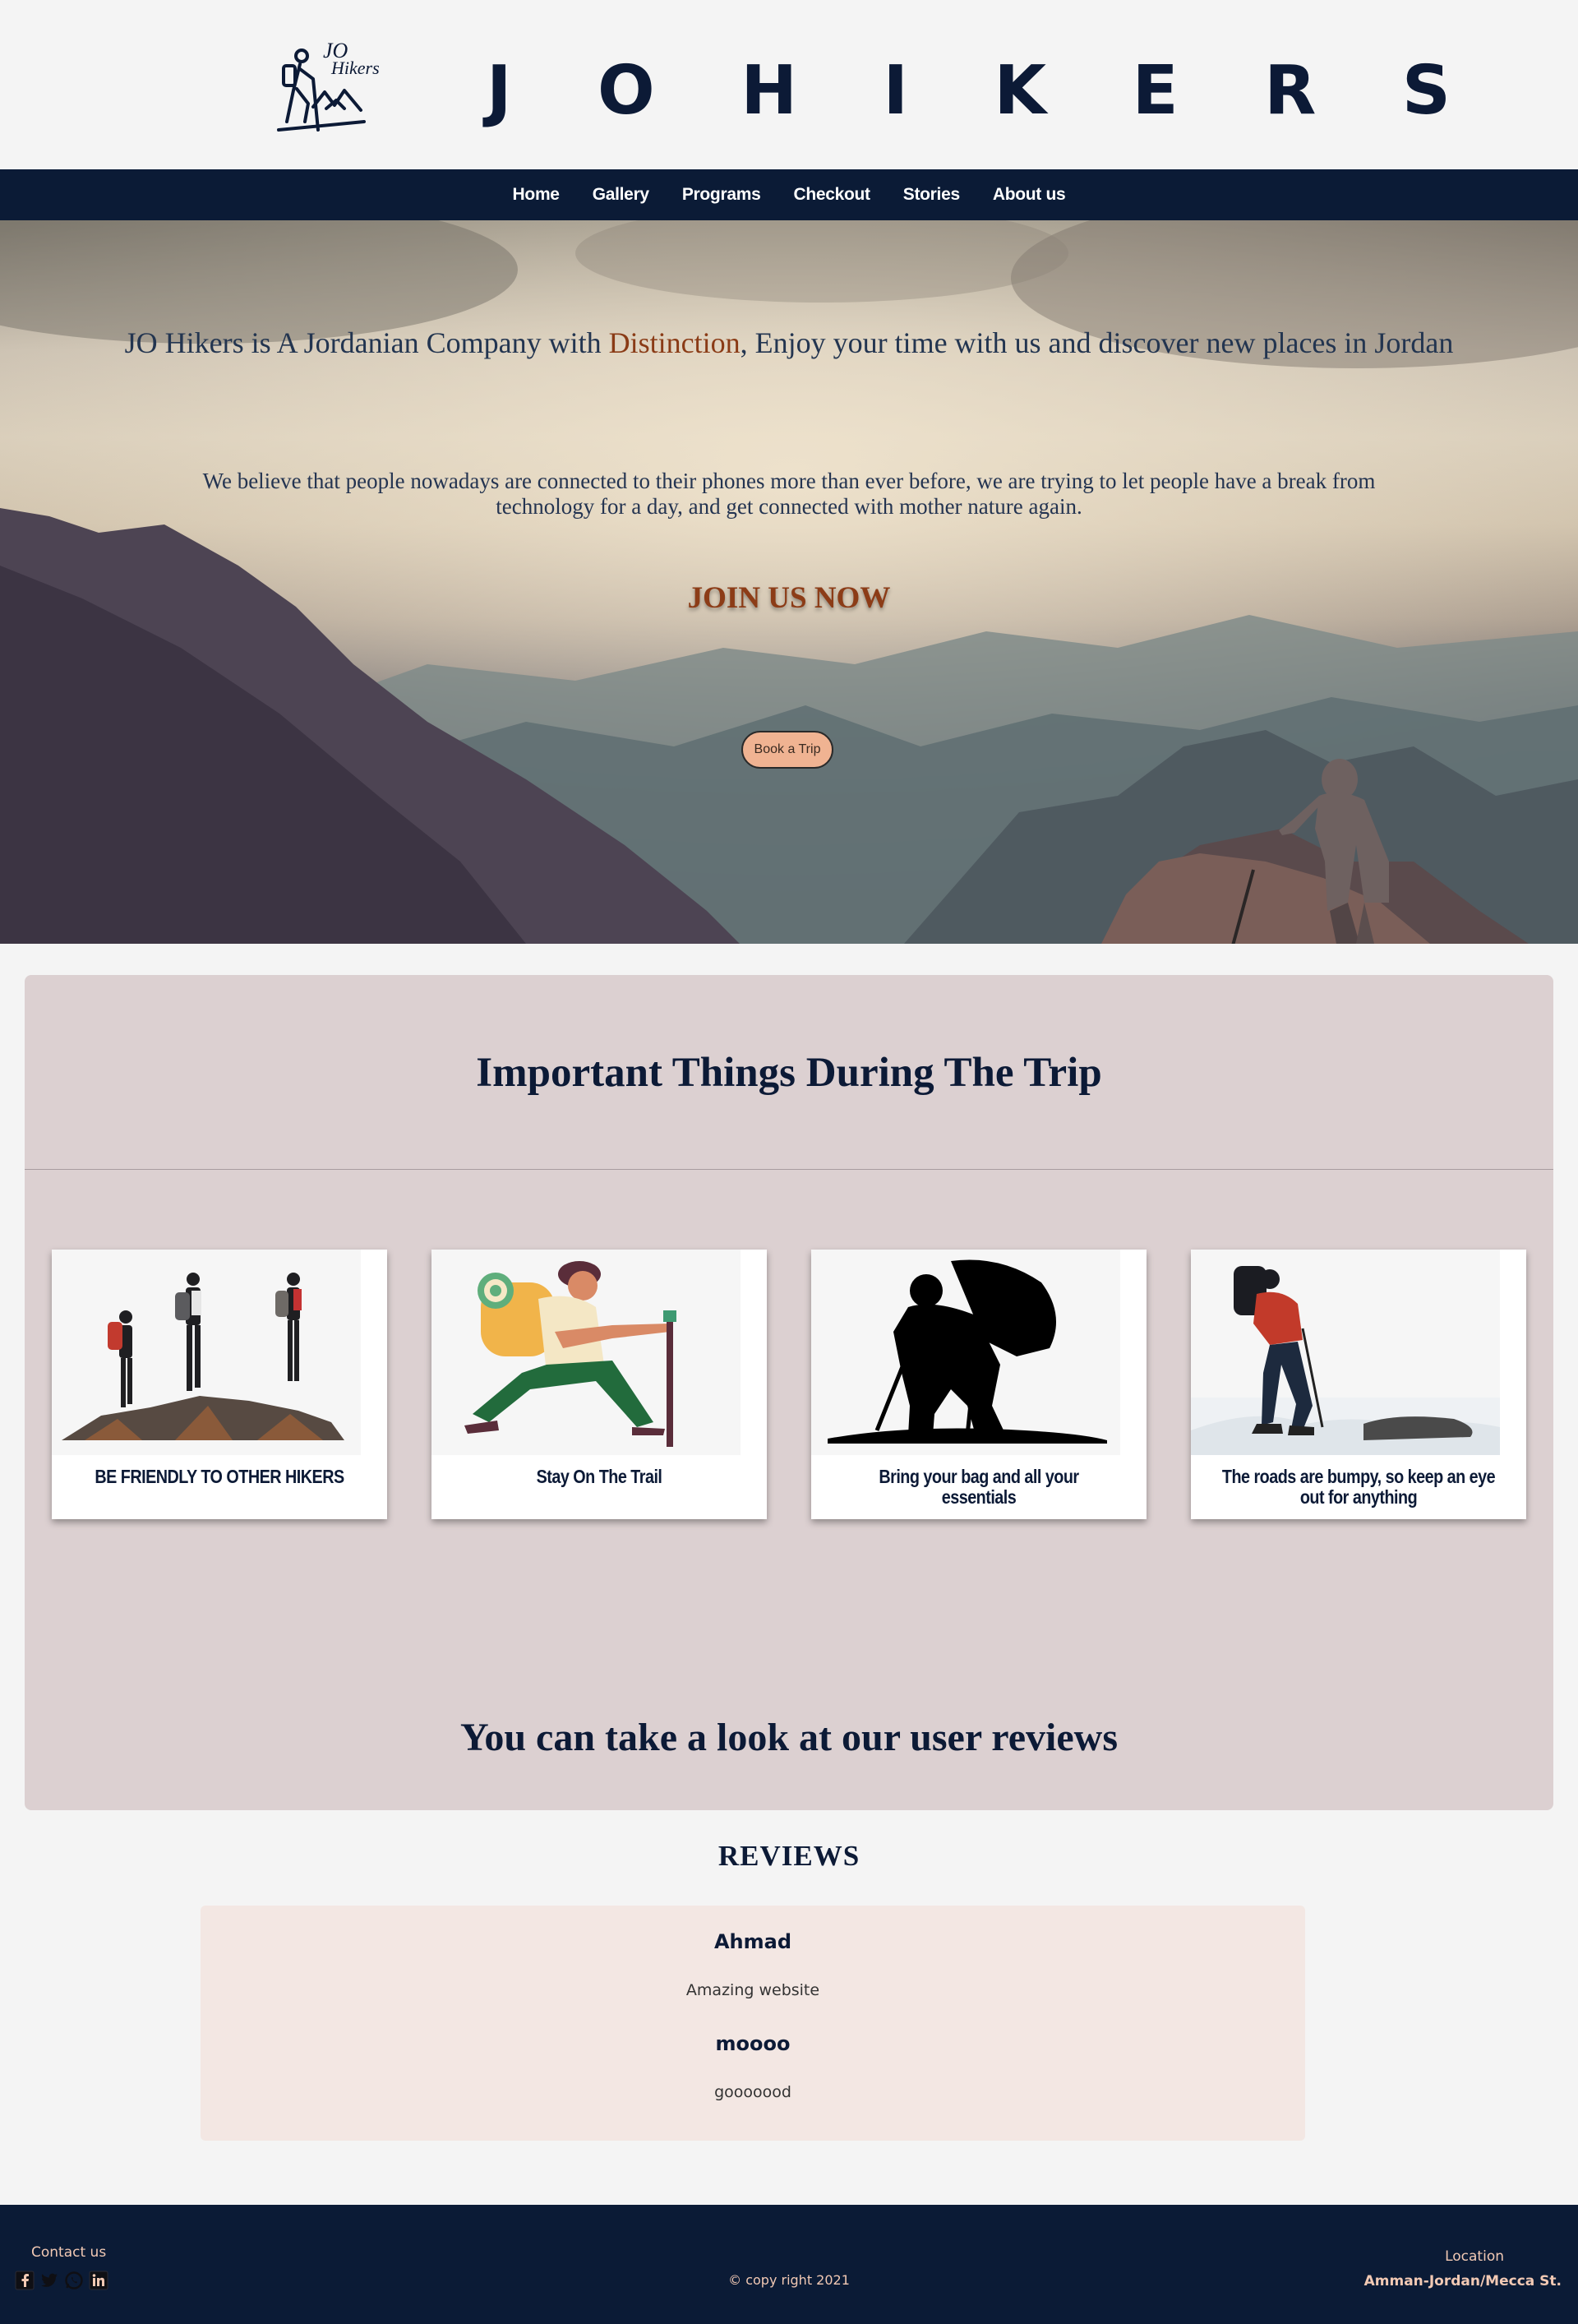 Image resolution: width=1578 pixels, height=2324 pixels. I want to click on hiker-logo-icon: JO Hikers, so click(328, 90).